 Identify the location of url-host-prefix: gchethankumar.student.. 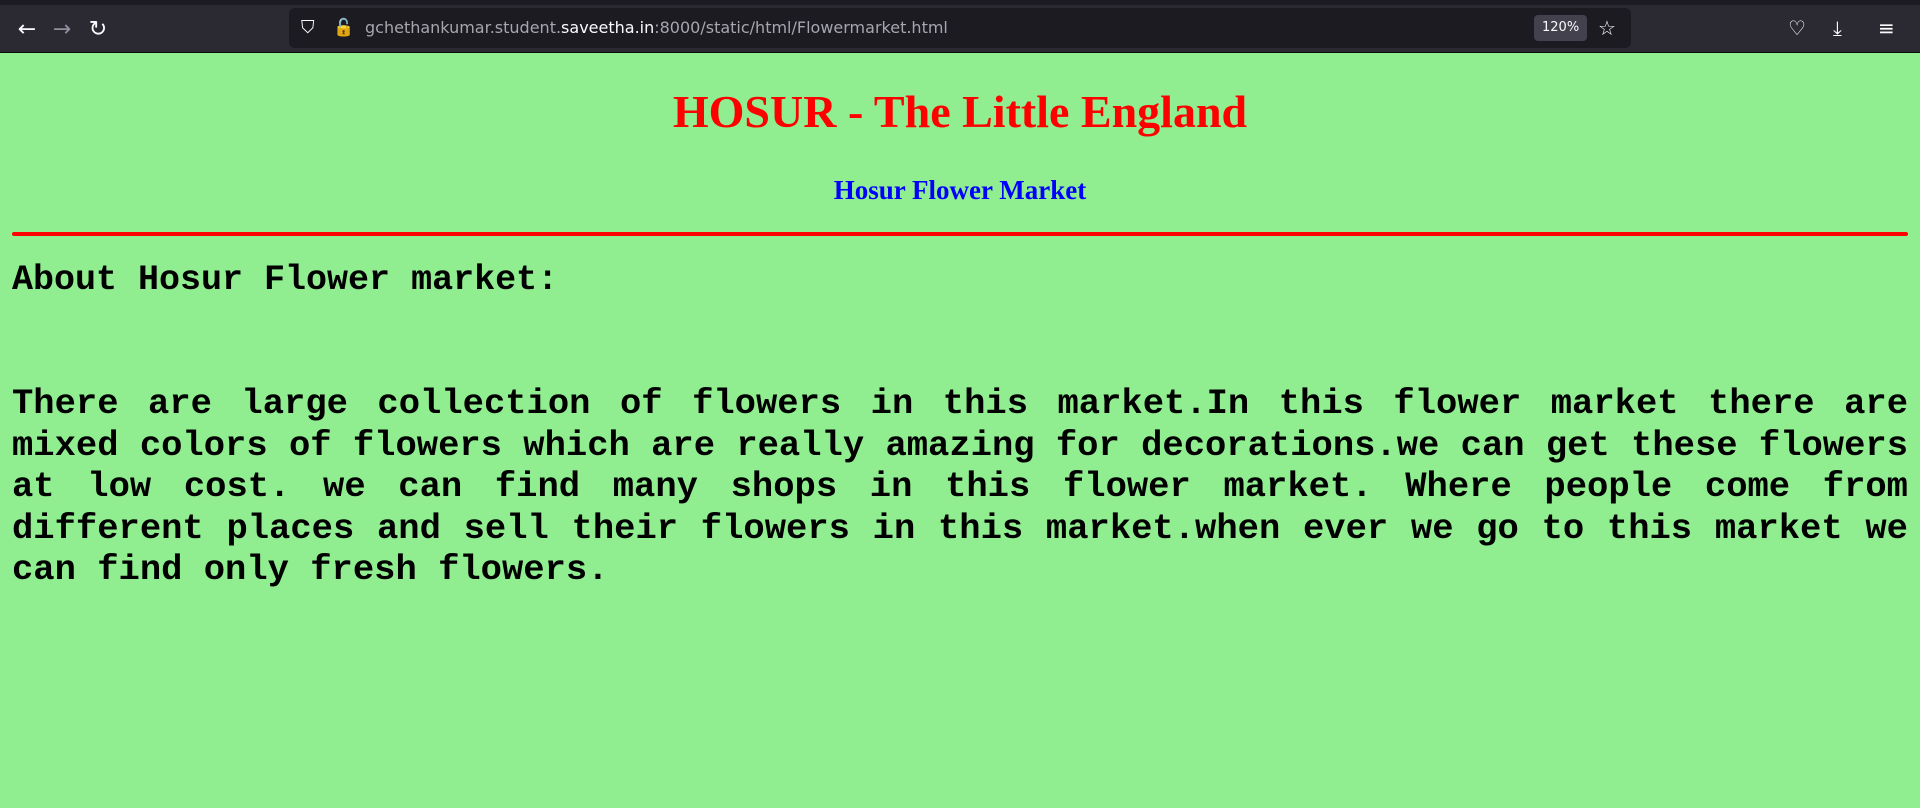
(463, 27).